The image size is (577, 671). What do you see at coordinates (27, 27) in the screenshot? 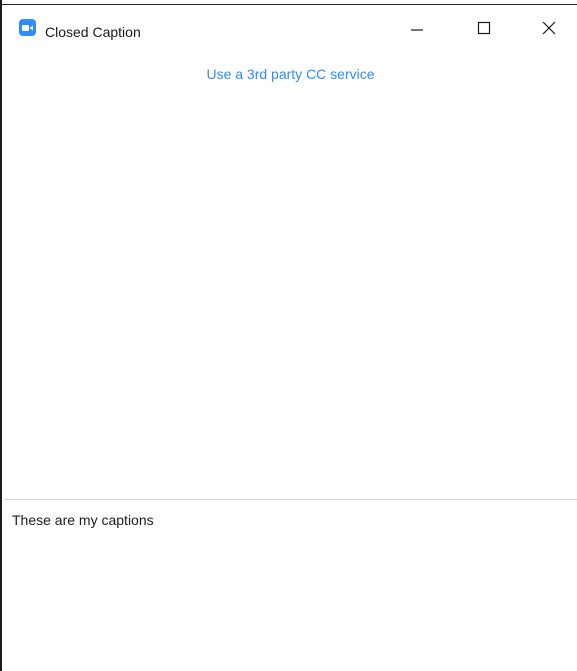
I see `zoom-camera-icon` at bounding box center [27, 27].